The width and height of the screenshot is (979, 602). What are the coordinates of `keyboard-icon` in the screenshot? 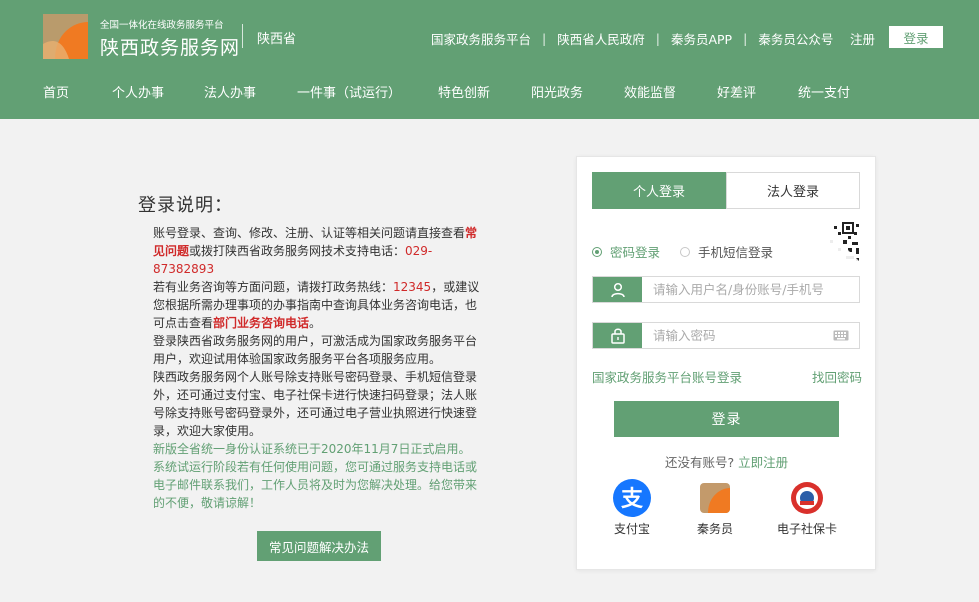 It's located at (841, 335).